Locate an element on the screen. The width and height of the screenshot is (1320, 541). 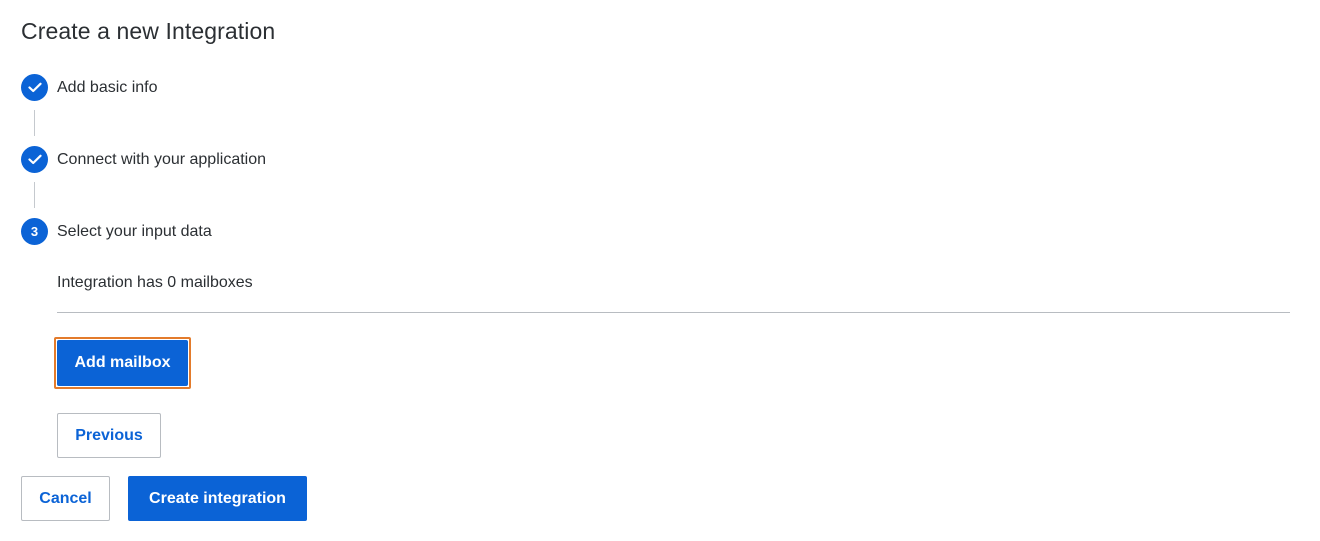
add-mailbox-button: Add mailbox is located at coordinates (122, 363).